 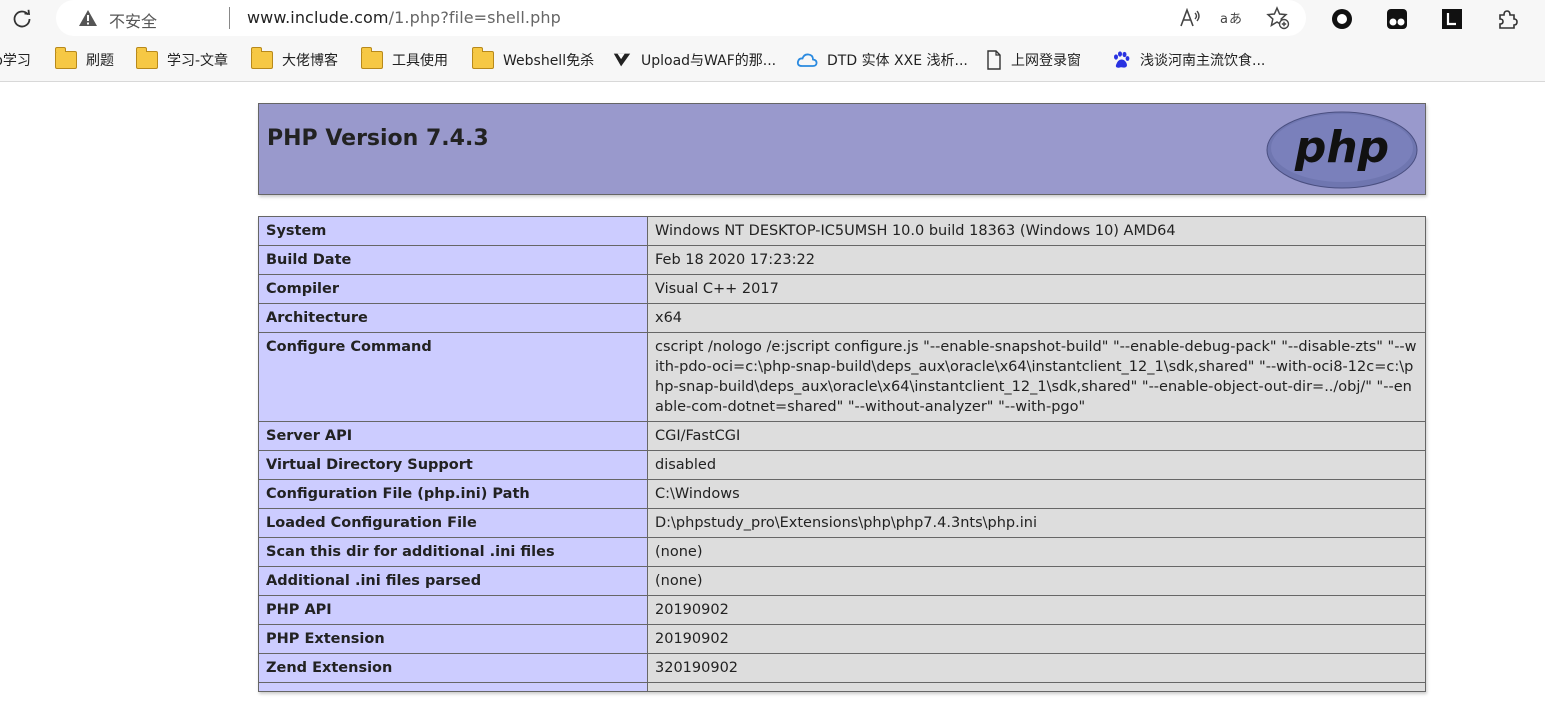 What do you see at coordinates (453, 639) in the screenshot?
I see `config-key: PHP Extension` at bounding box center [453, 639].